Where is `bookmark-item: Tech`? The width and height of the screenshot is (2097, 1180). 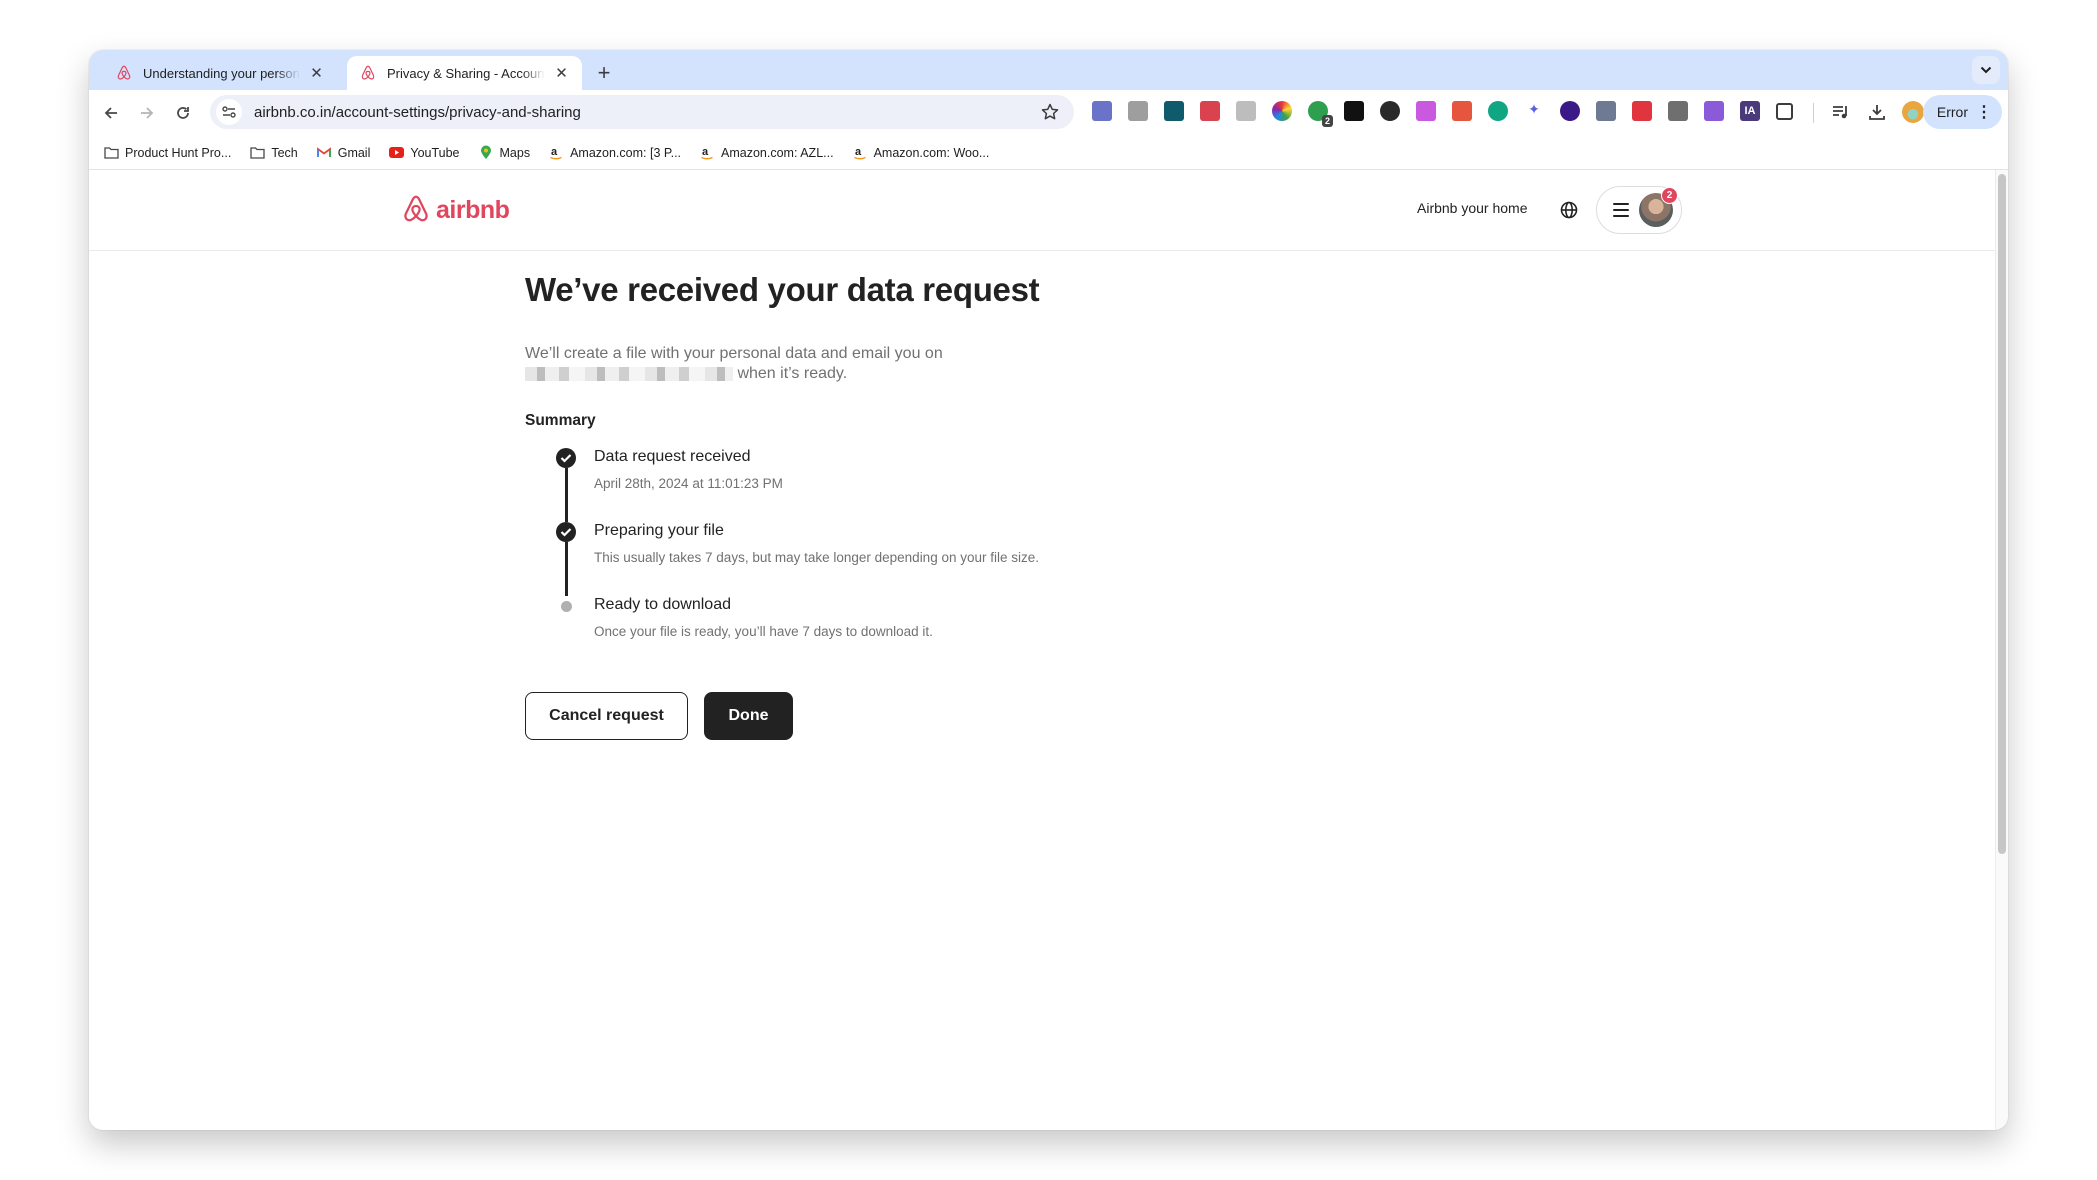 bookmark-item: Tech is located at coordinates (273, 153).